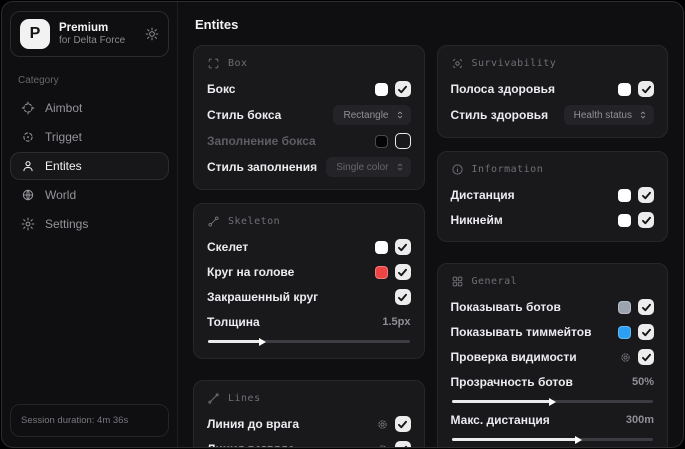 This screenshot has height=449, width=685. What do you see at coordinates (89, 195) in the screenshot?
I see `sidebar-item-world: World` at bounding box center [89, 195].